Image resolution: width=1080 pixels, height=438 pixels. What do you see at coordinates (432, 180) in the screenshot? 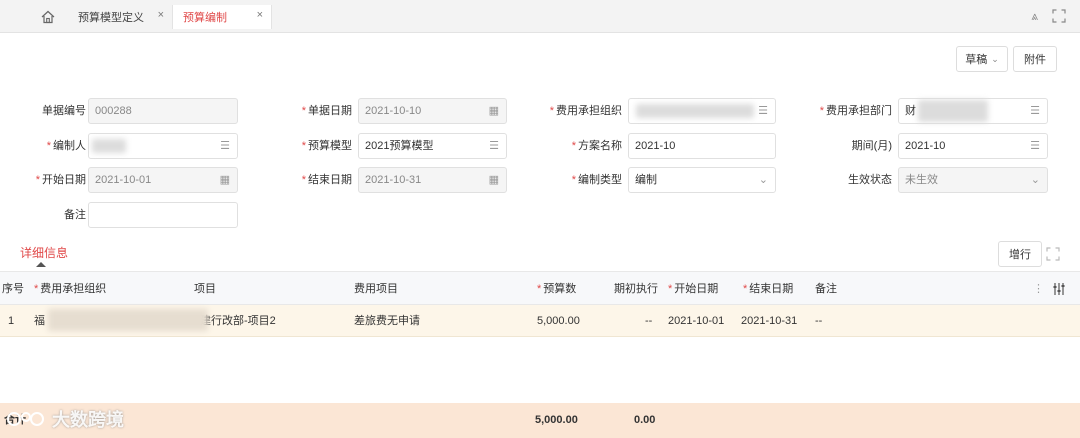
I see `end-date-field: 2021-10-31 ▦` at bounding box center [432, 180].